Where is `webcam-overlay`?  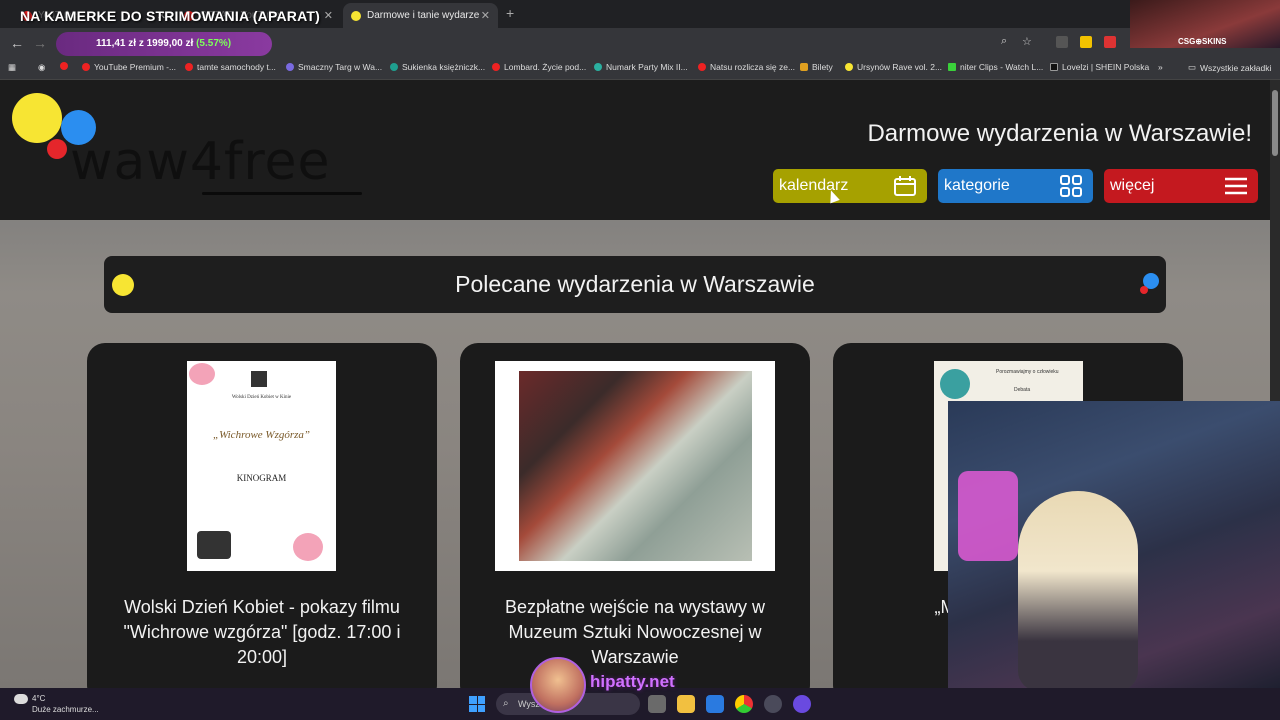 webcam-overlay is located at coordinates (1114, 544).